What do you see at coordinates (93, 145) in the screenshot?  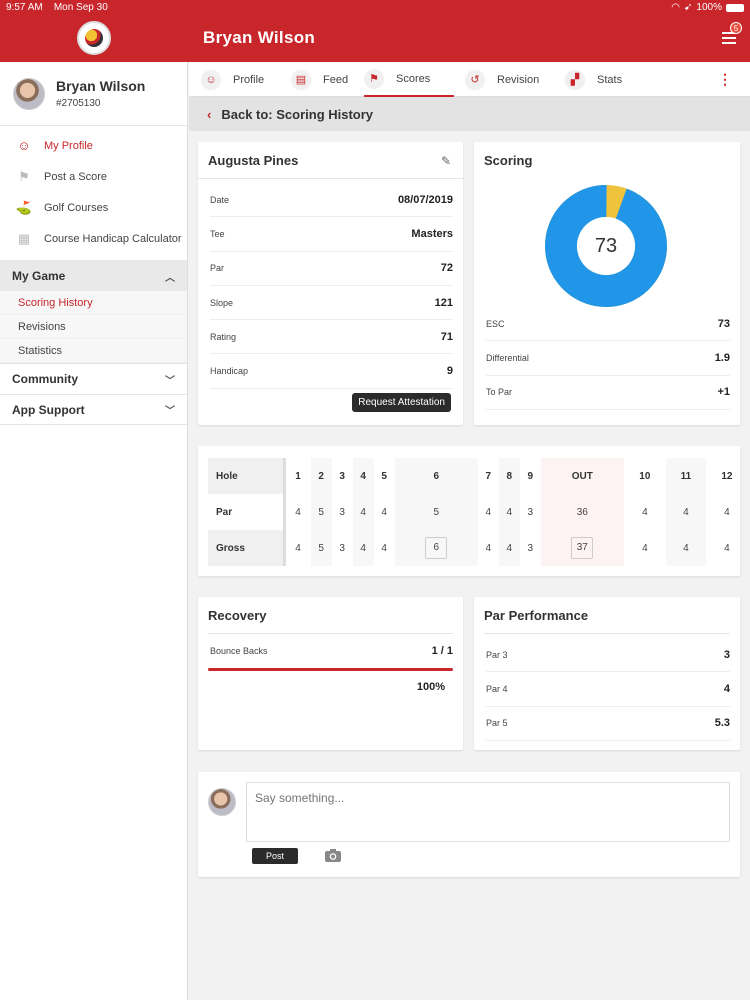 I see `sidebar-item-my-profile: ☺ My Profile` at bounding box center [93, 145].